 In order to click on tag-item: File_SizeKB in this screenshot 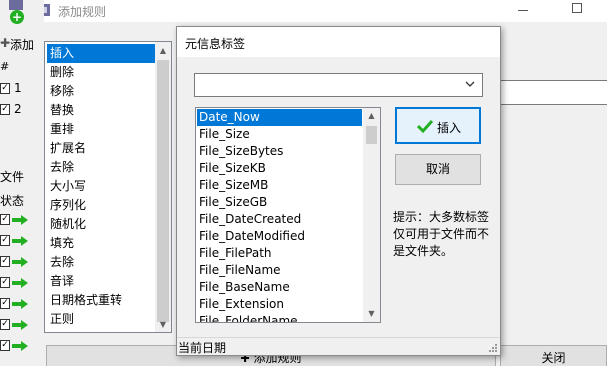, I will do `click(279, 168)`.